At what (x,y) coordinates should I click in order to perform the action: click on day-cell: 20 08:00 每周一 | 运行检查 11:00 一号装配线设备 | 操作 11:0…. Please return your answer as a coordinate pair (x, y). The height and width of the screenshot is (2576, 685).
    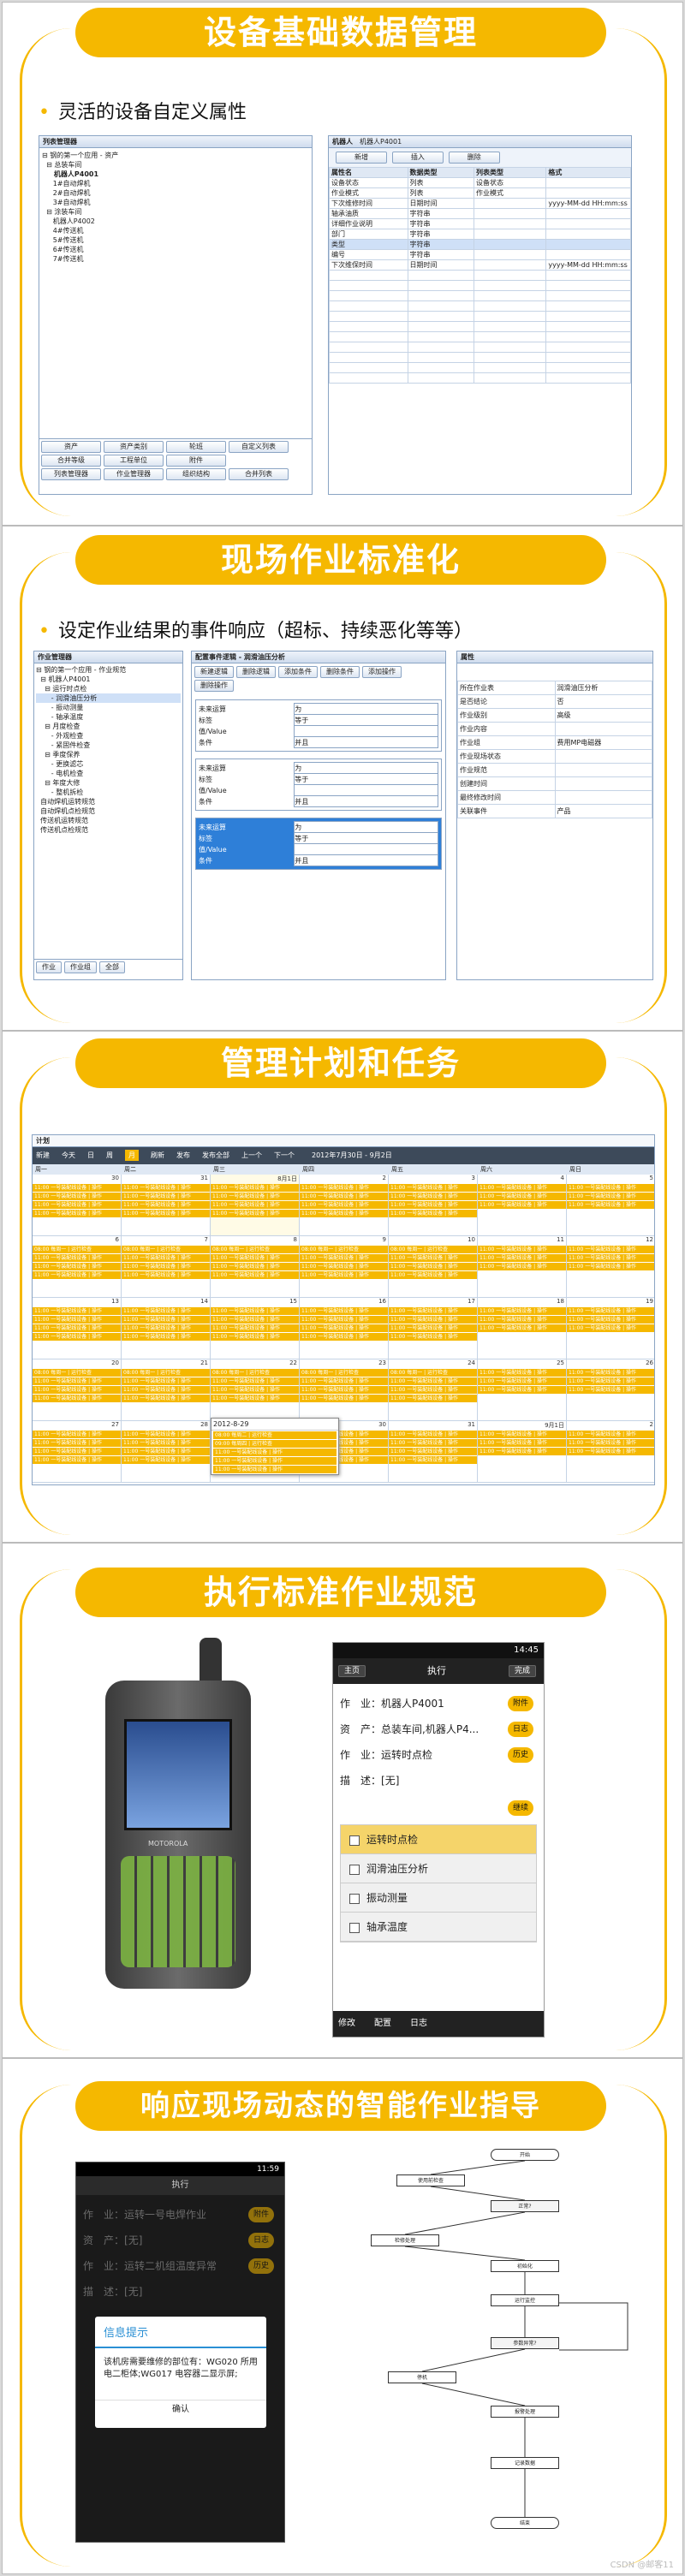
    Looking at the image, I should click on (77, 1390).